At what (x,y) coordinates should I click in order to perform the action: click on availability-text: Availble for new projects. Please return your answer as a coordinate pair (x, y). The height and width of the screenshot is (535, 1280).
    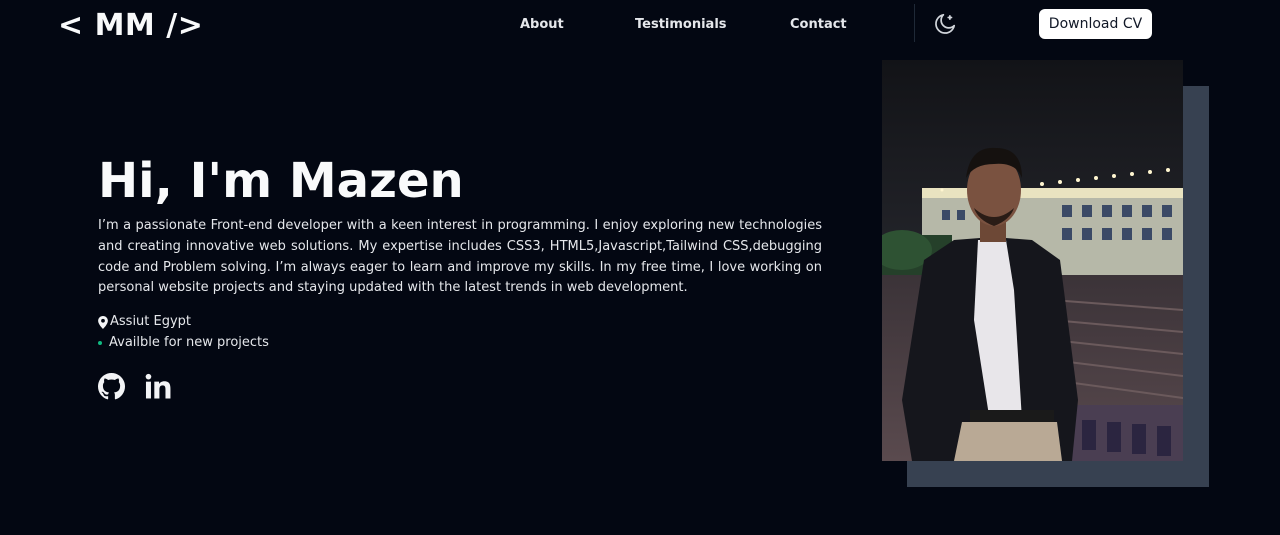
    Looking at the image, I should click on (189, 342).